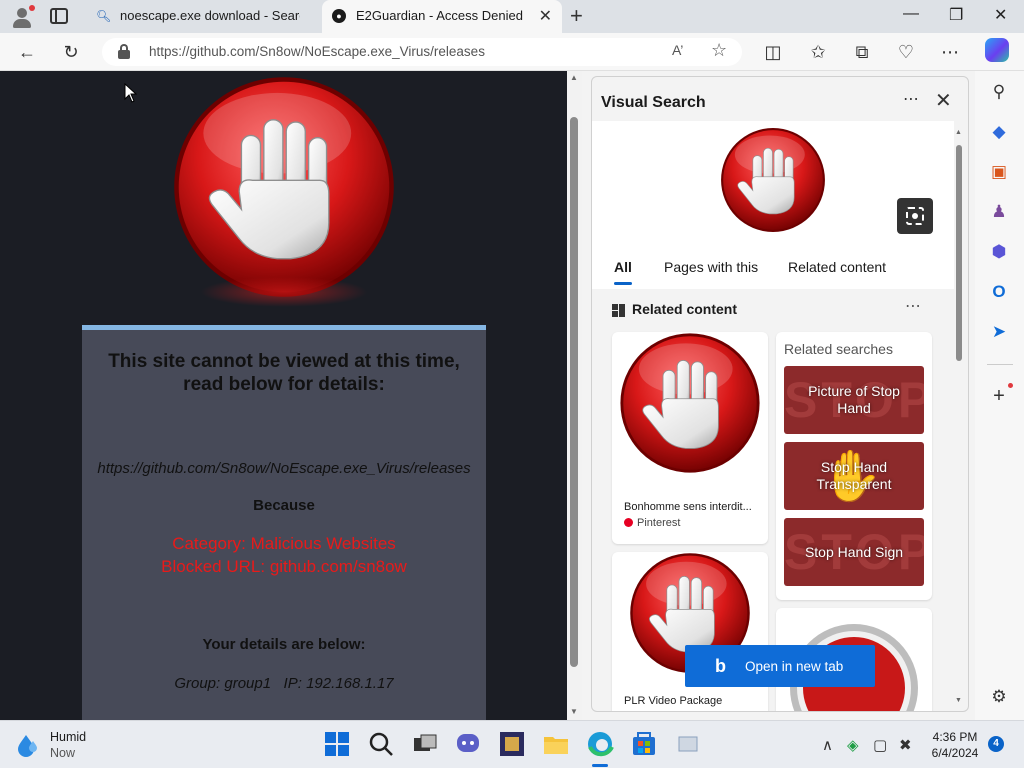  I want to click on app-icon, so click(512, 744).